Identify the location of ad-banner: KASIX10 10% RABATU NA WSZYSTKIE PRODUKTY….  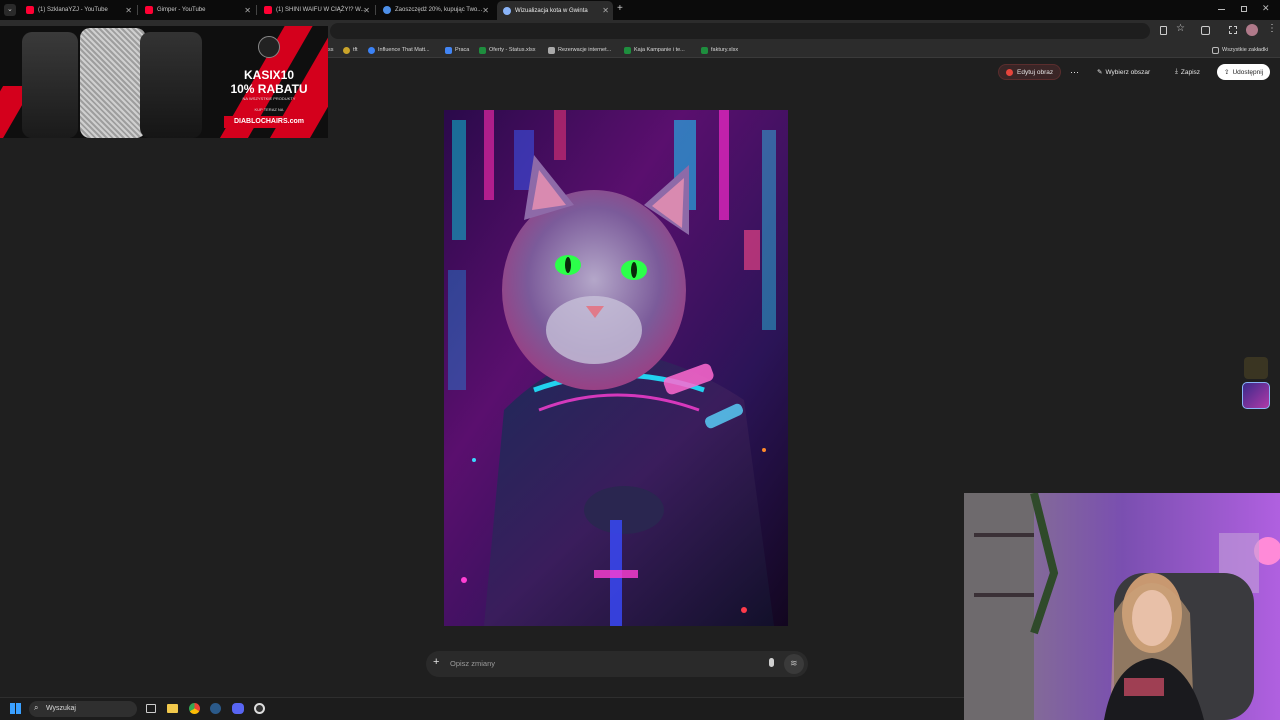
(164, 82).